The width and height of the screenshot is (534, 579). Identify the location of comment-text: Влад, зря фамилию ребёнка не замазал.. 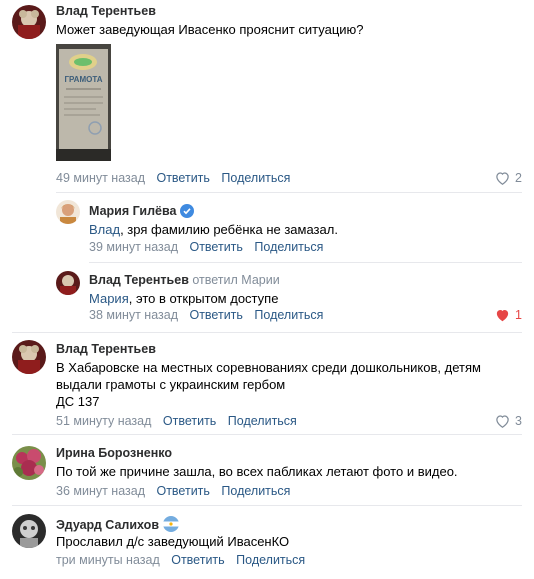
(213, 229).